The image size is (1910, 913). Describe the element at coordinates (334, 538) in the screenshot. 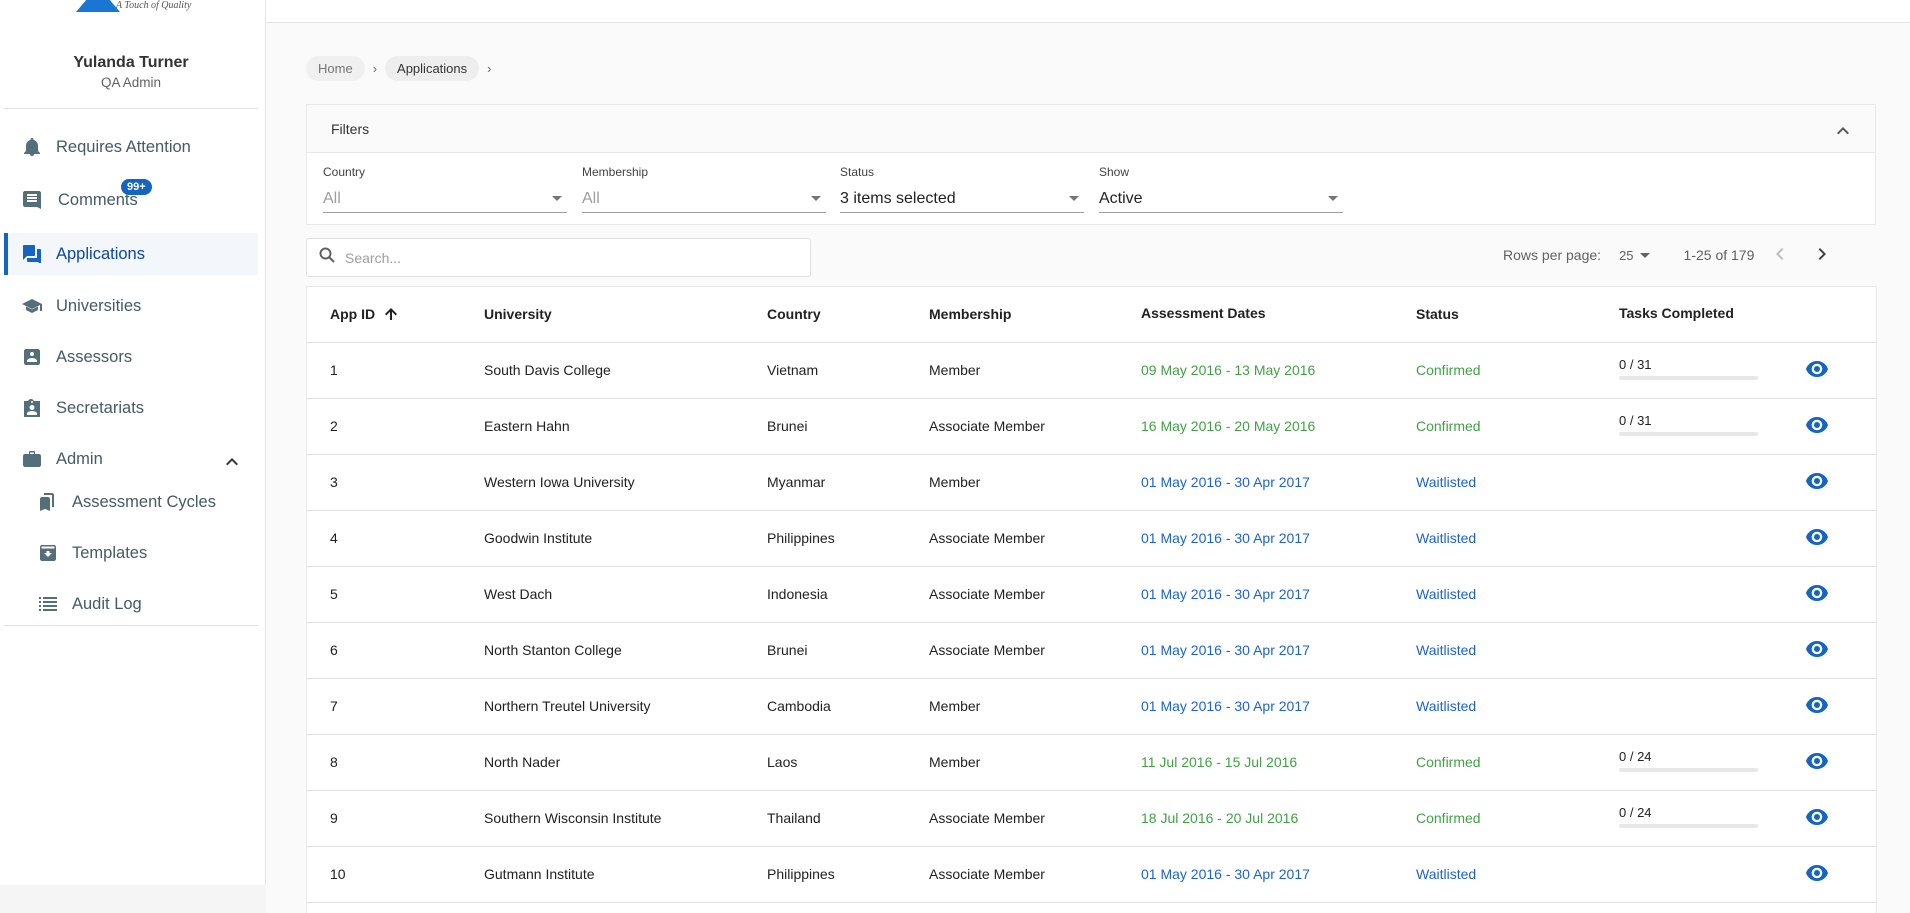

I see `cell-app-id: 4` at that location.